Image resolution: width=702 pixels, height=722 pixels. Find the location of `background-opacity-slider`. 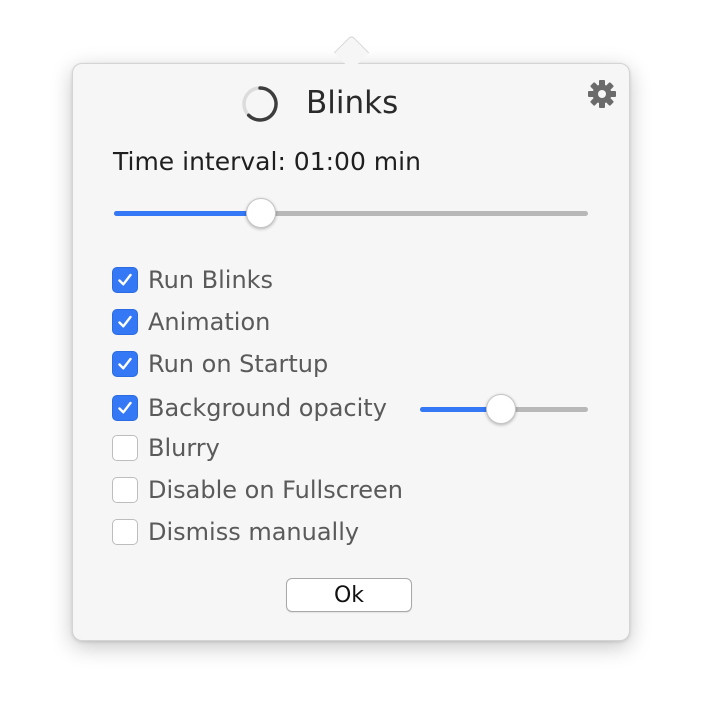

background-opacity-slider is located at coordinates (504, 409).